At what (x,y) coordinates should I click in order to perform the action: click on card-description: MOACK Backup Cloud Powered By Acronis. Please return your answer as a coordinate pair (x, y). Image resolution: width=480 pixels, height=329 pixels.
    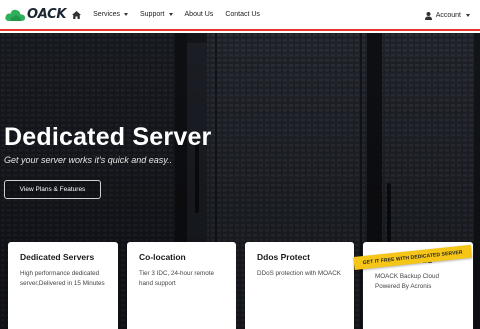
    Looking at the image, I should click on (407, 281).